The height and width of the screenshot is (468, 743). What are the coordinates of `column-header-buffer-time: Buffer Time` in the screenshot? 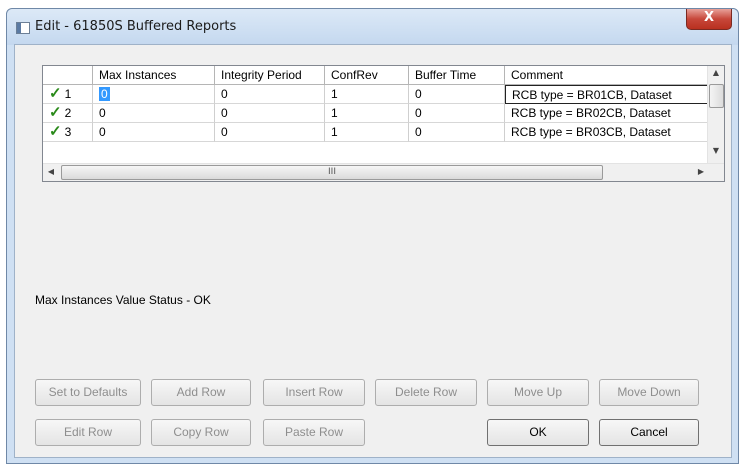 It's located at (457, 75).